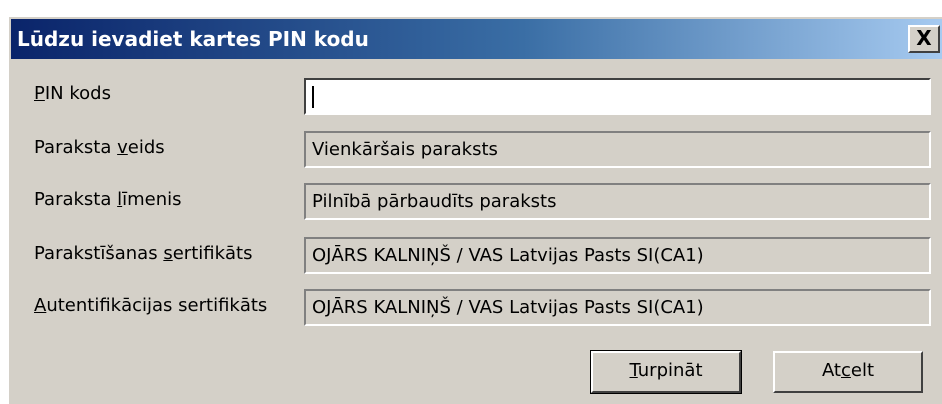 The image size is (942, 404). Describe the element at coordinates (152, 199) in the screenshot. I see `signature-level-label-post: īmenis` at that location.